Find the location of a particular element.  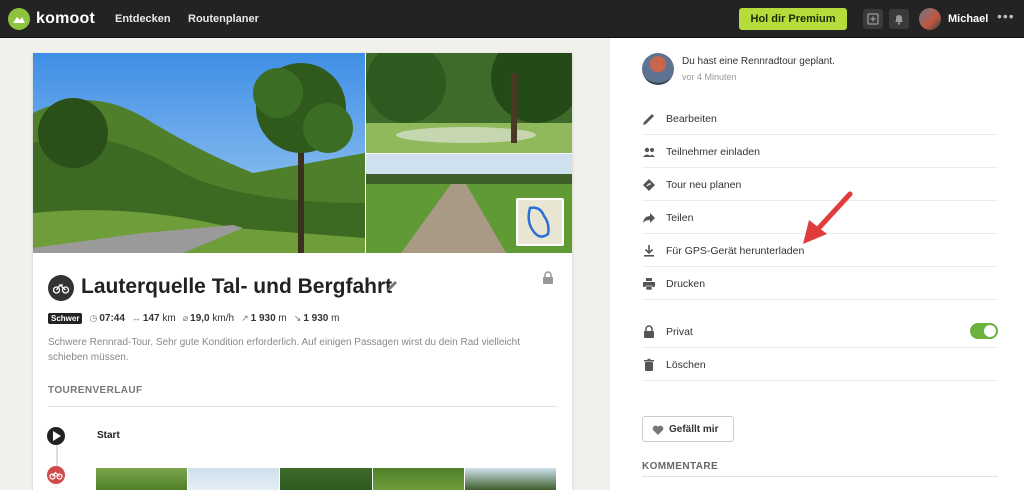

clock-icon: ◷ is located at coordinates (93, 318).